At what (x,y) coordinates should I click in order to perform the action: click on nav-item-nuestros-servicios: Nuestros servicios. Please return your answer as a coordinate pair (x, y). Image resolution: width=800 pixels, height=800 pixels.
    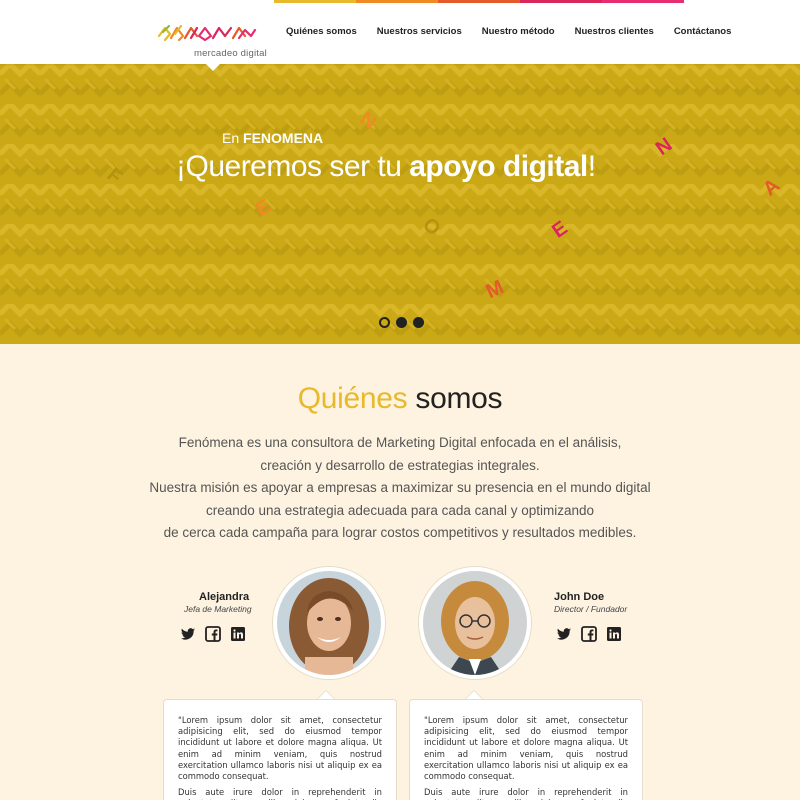
    Looking at the image, I should click on (419, 31).